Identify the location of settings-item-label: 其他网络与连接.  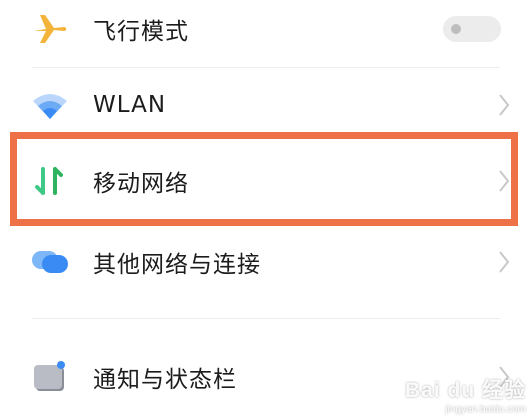
(177, 265).